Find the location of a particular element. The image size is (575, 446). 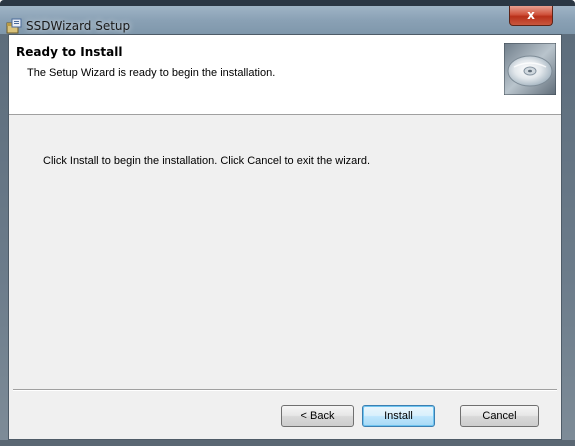

close-button: x is located at coordinates (531, 16).